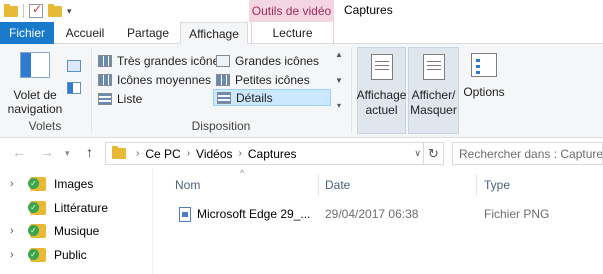  I want to click on nav-item-public: › Public, so click(76, 254).